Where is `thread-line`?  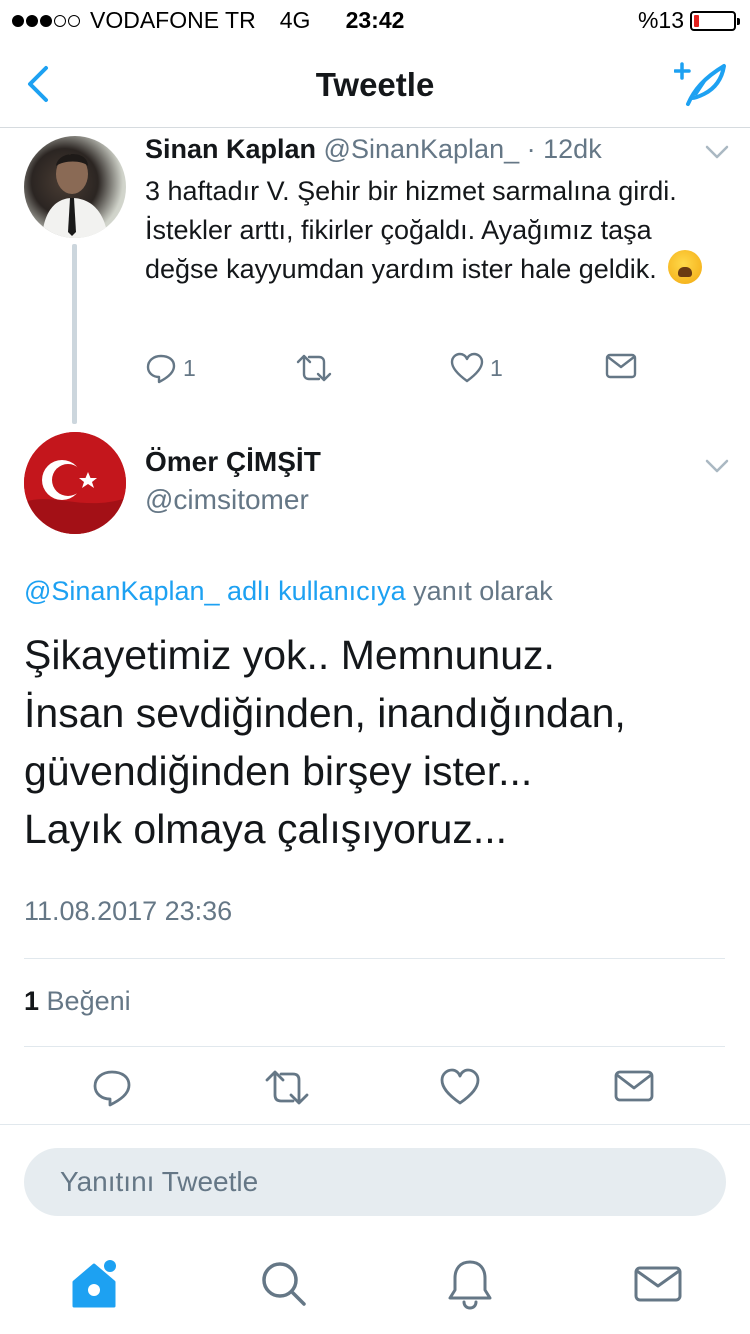
thread-line is located at coordinates (74, 334).